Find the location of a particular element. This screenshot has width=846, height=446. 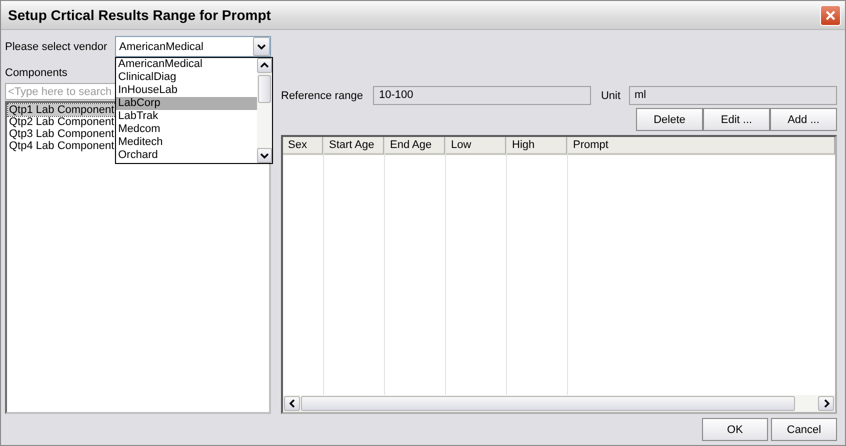

scroll-right-button is located at coordinates (826, 403).